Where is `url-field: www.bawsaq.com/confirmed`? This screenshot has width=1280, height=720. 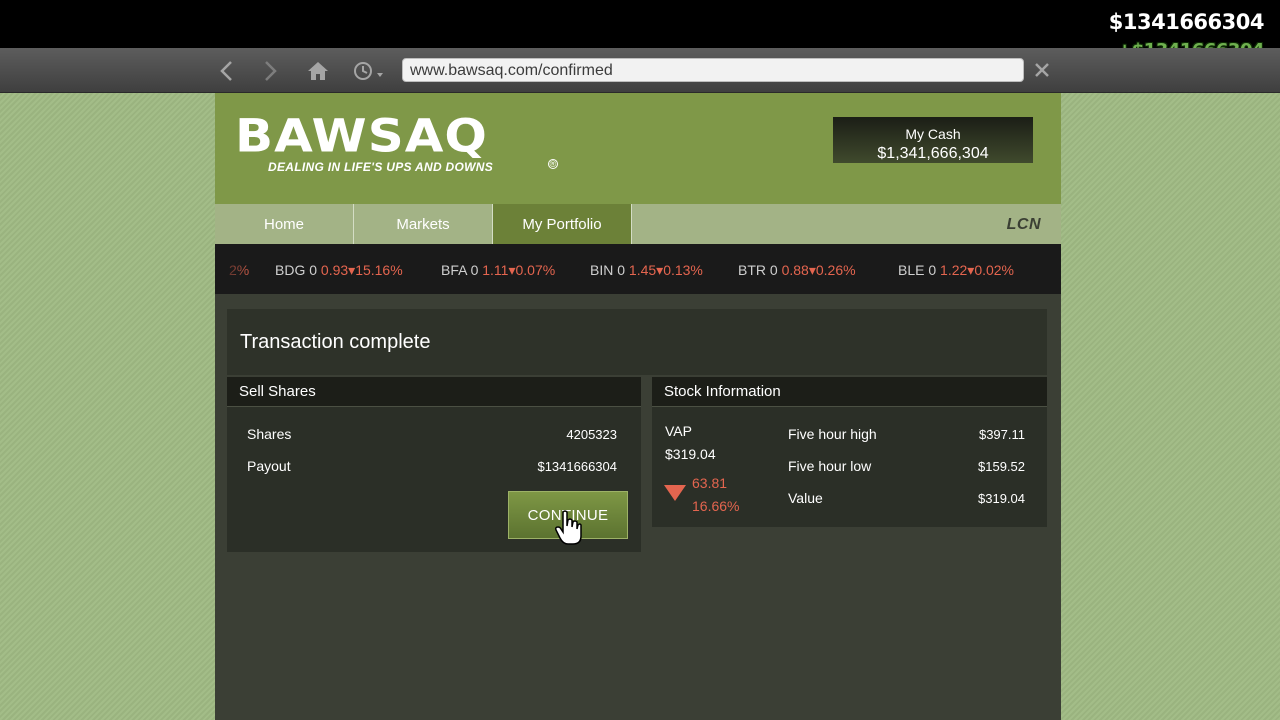 url-field: www.bawsaq.com/confirmed is located at coordinates (713, 70).